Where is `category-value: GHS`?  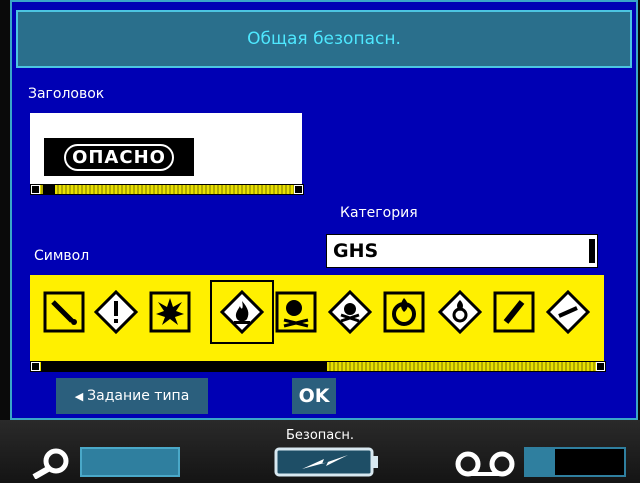
category-value: GHS is located at coordinates (356, 251).